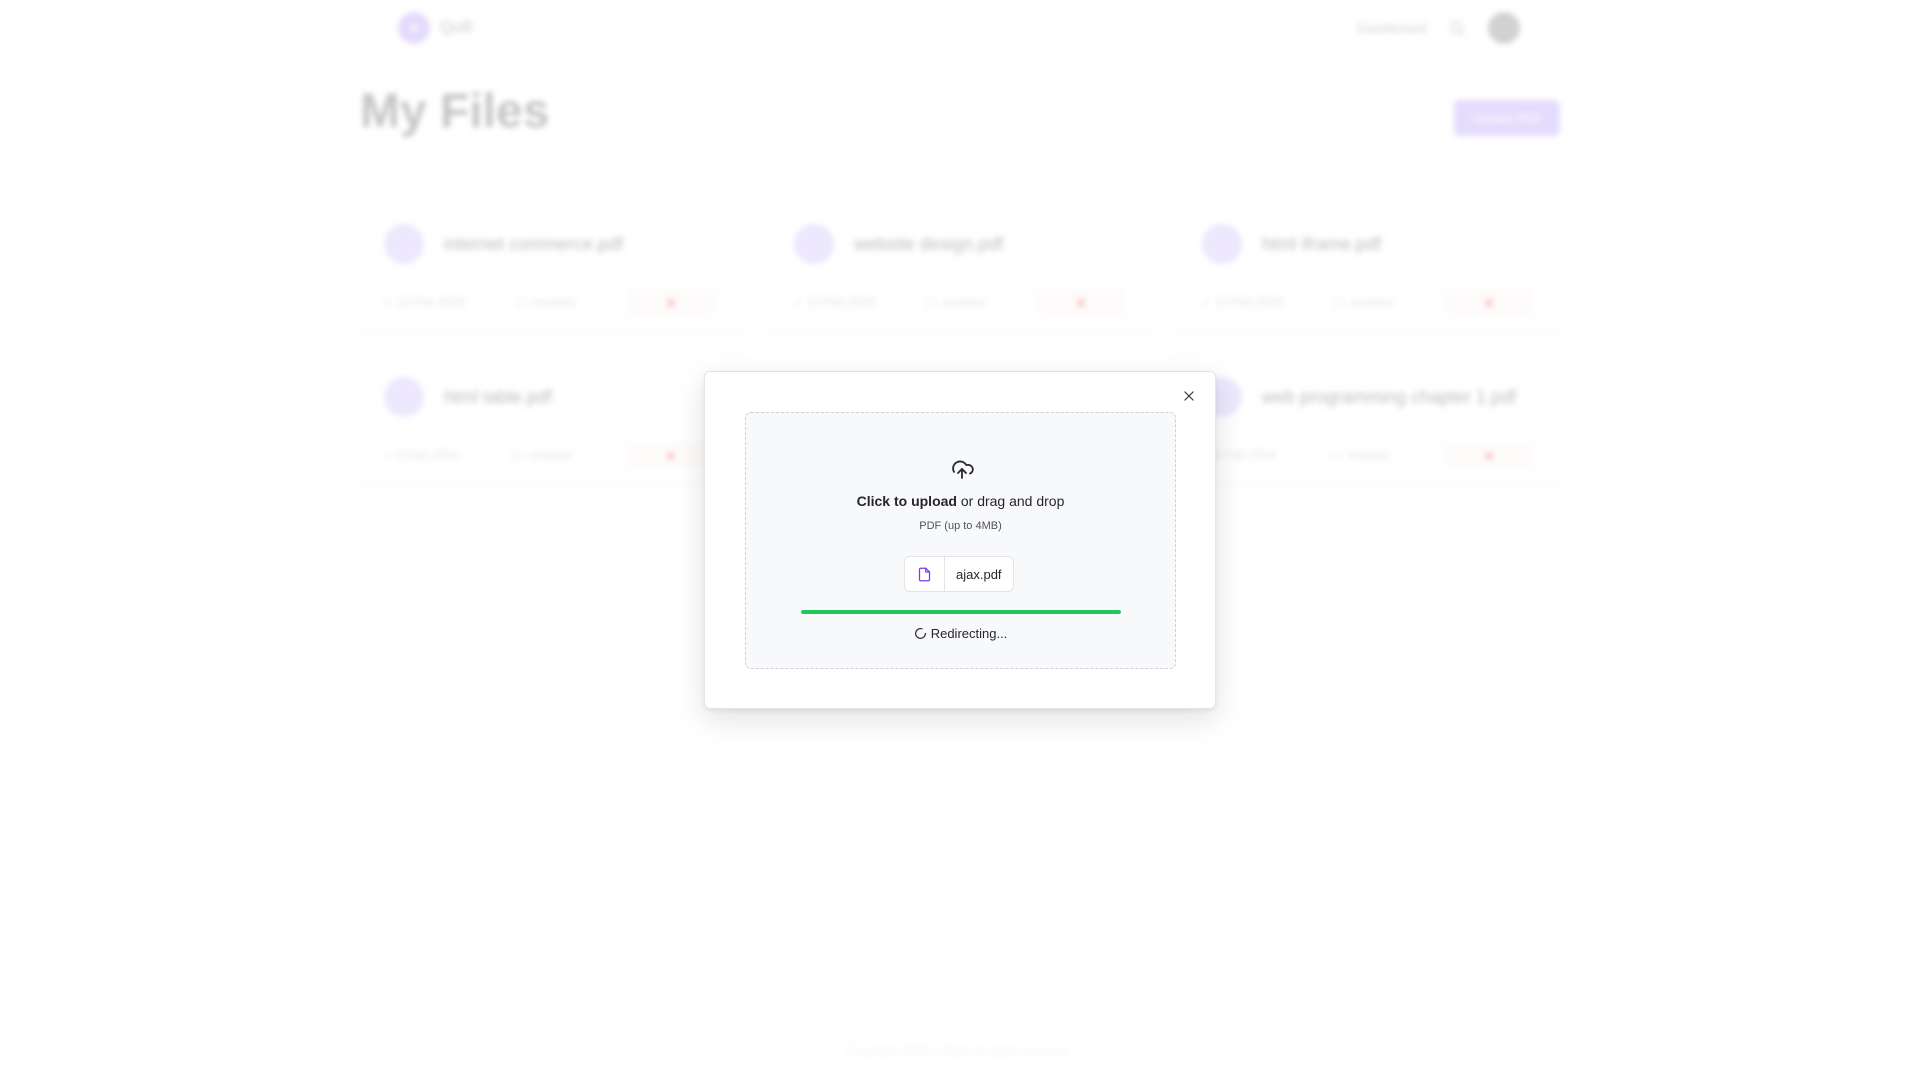 Image resolution: width=1920 pixels, height=1080 pixels. I want to click on upload-hint: PDF (up to 4MB), so click(960, 526).